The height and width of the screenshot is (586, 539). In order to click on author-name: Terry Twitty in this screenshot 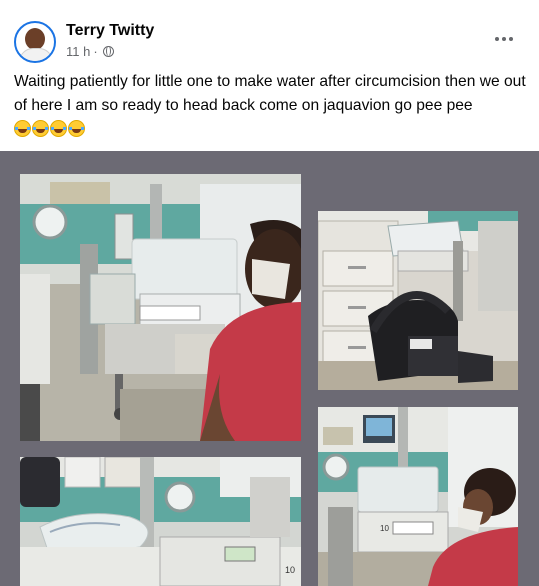, I will do `click(110, 31)`.